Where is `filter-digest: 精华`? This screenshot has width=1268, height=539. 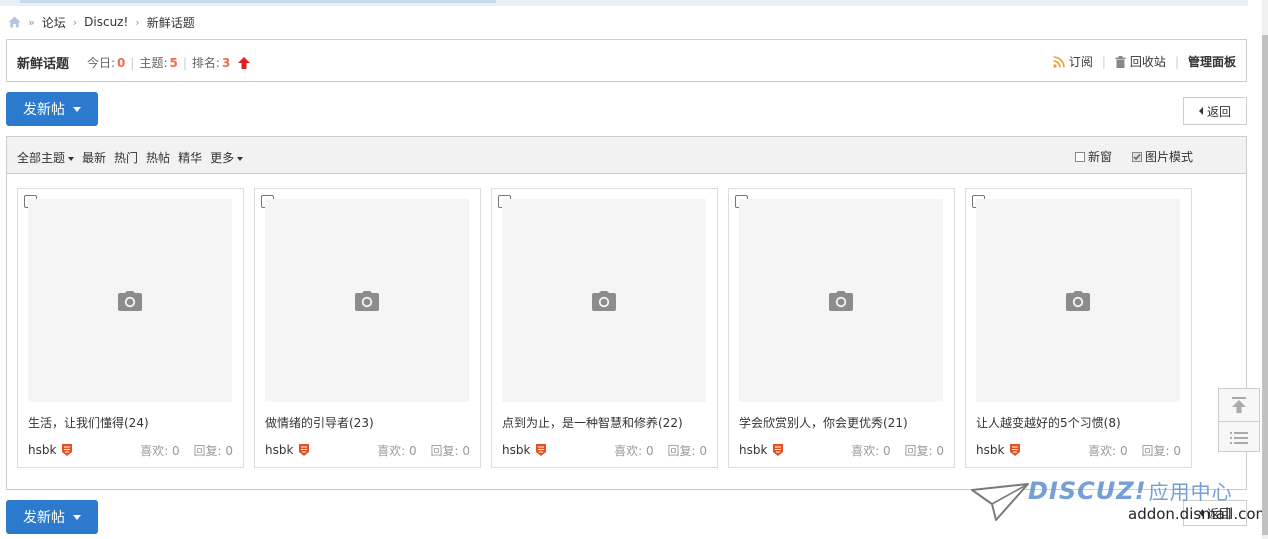 filter-digest: 精华 is located at coordinates (190, 157).